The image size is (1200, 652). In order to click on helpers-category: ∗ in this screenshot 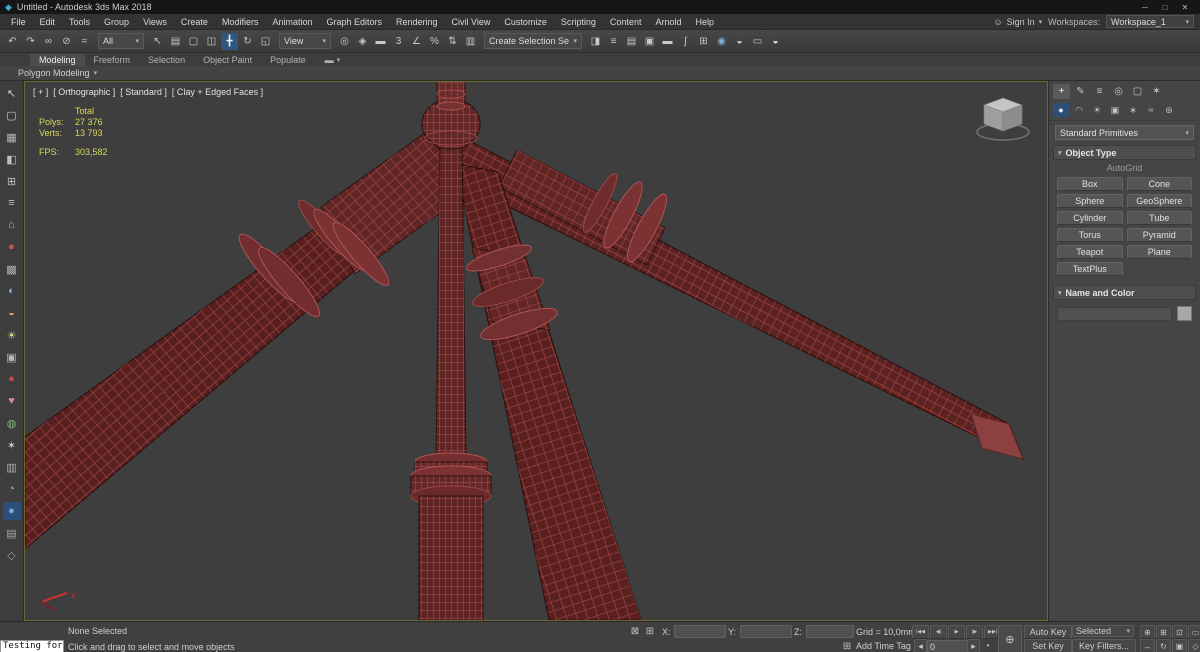, I will do `click(1133, 110)`.